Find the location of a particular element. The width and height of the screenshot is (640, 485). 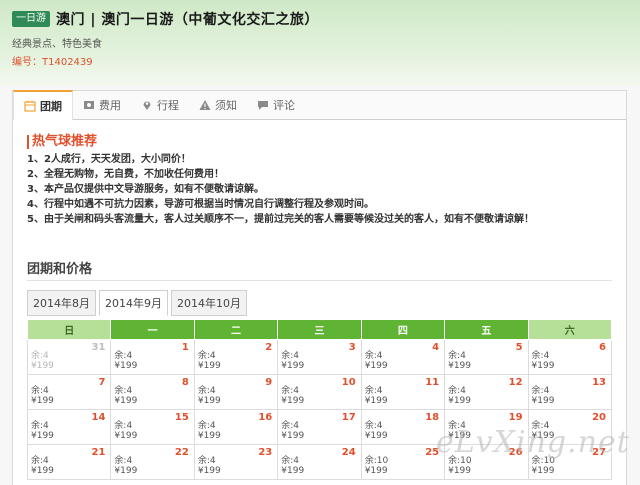

calendar-day-cell: 22 余:4 ¥199 is located at coordinates (152, 462).